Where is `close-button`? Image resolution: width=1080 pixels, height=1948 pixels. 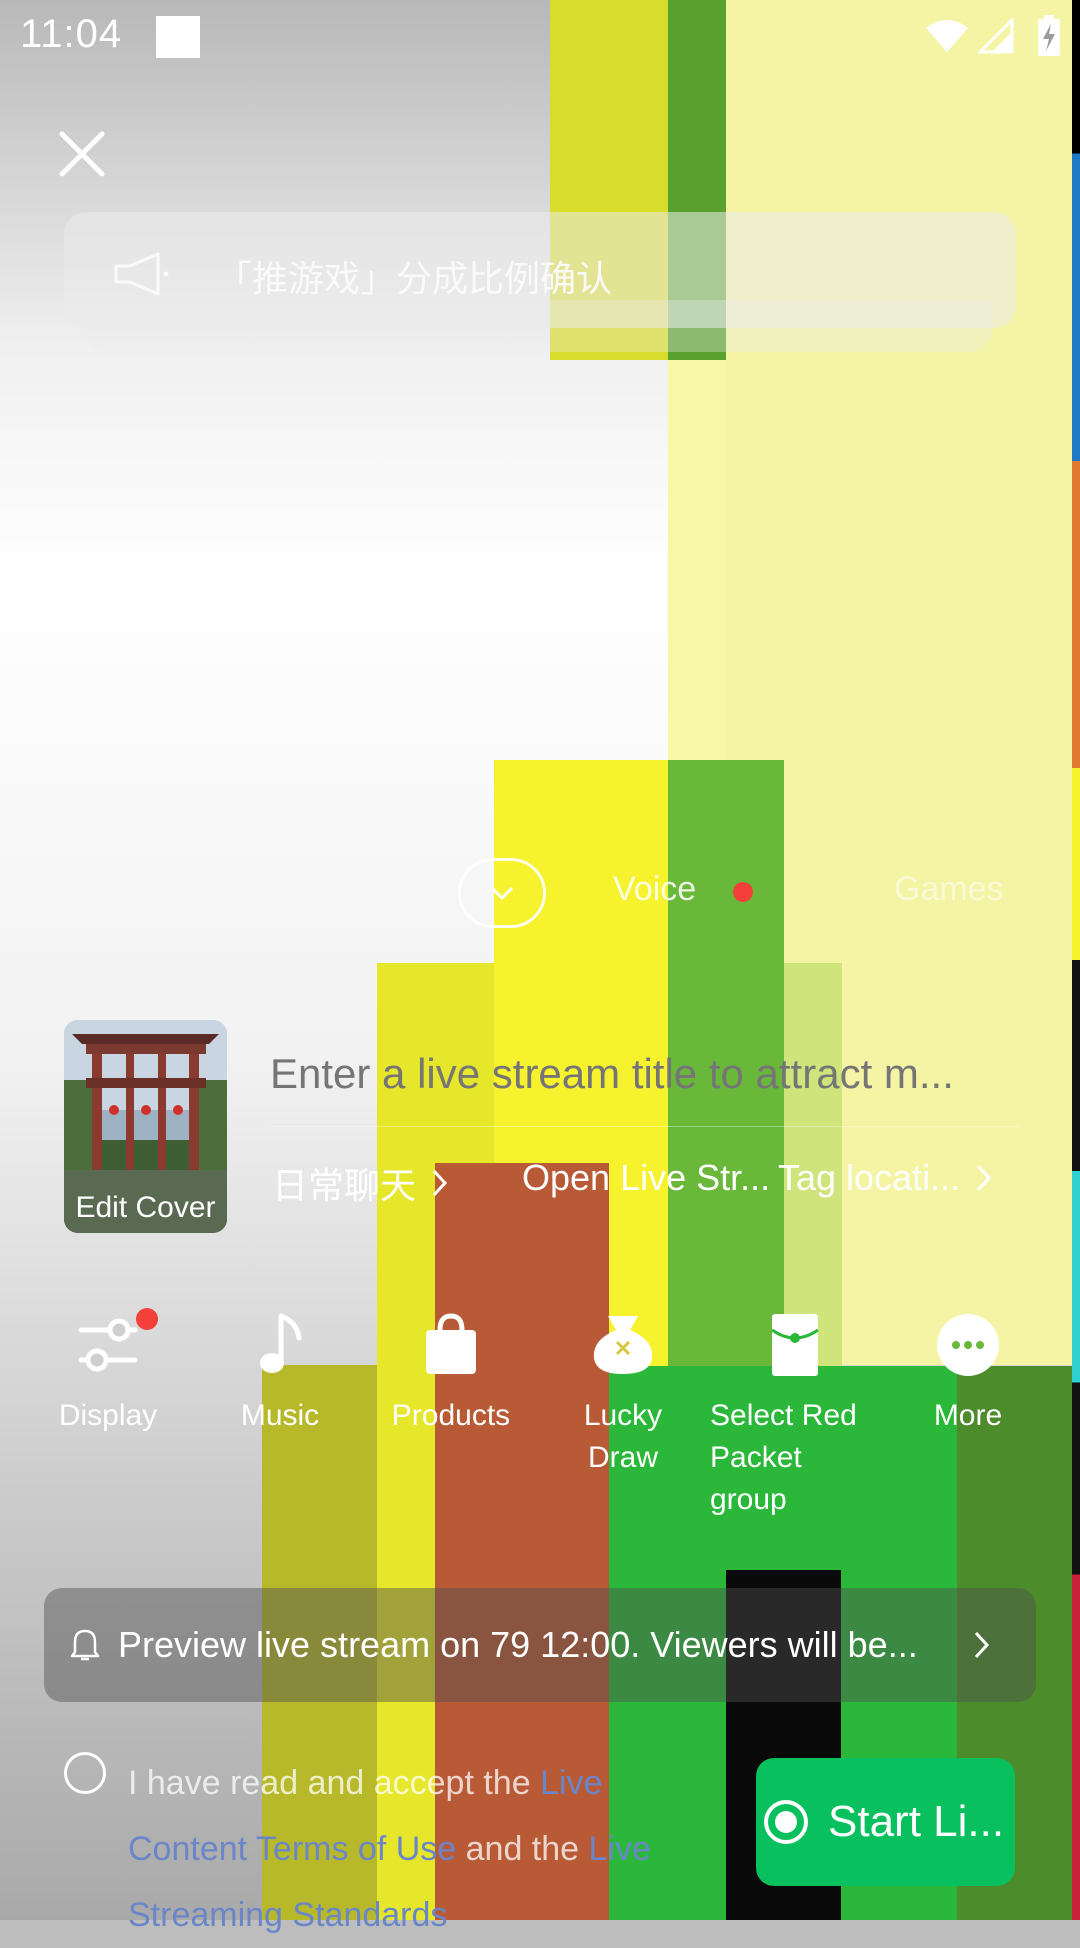
close-button is located at coordinates (82, 154).